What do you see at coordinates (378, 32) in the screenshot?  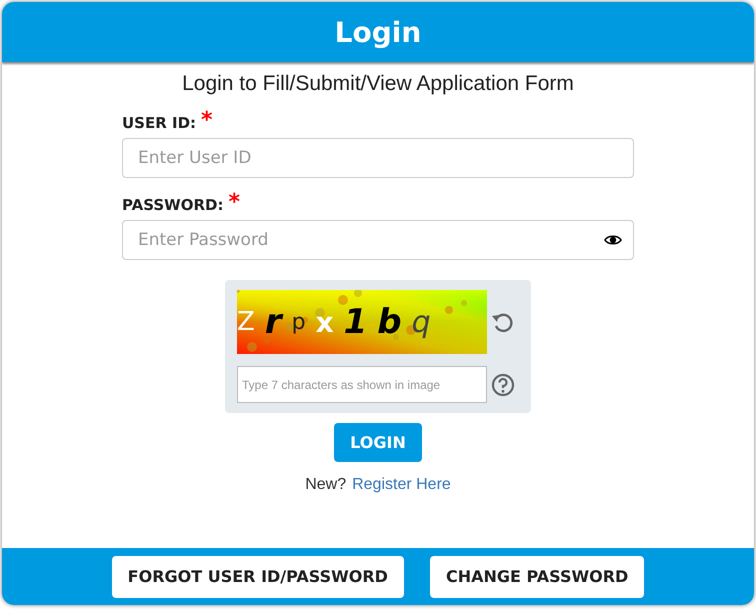 I see `header-title: Login` at bounding box center [378, 32].